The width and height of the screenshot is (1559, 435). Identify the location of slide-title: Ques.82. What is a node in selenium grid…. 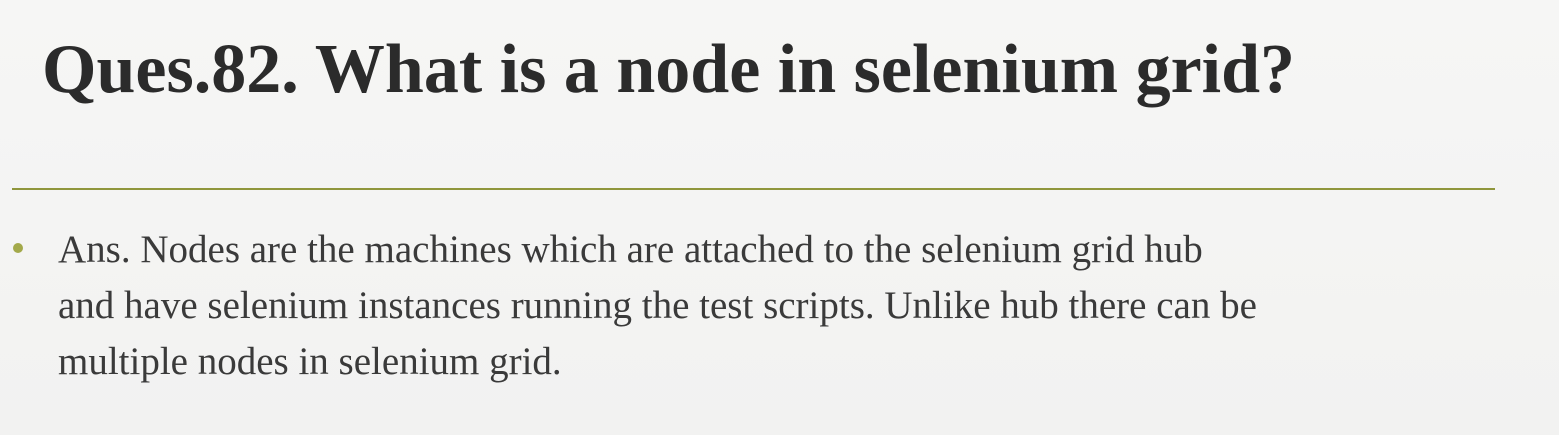
(669, 69).